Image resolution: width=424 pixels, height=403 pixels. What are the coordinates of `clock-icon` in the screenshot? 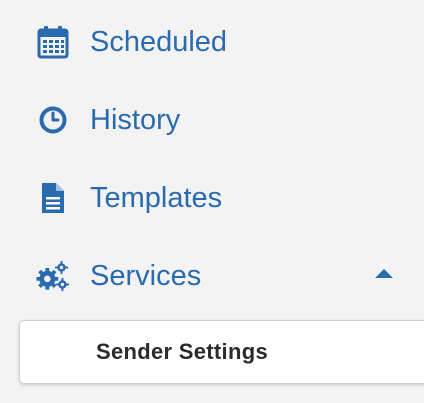 It's located at (53, 120).